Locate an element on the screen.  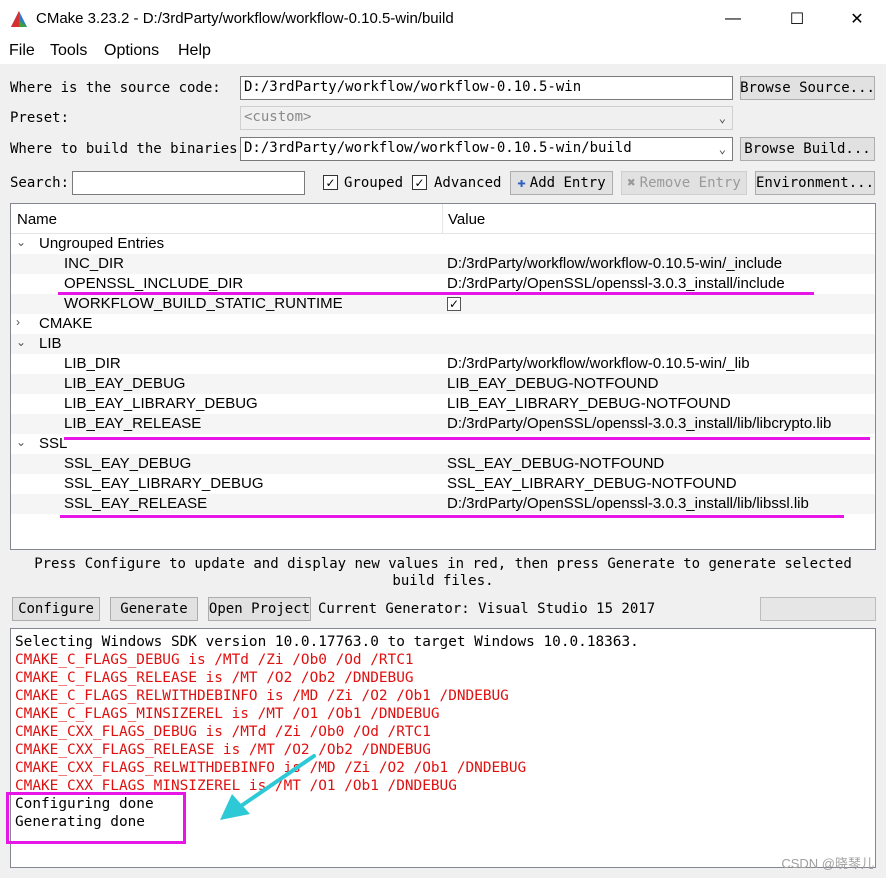
menu-options: Options is located at coordinates (131, 51).